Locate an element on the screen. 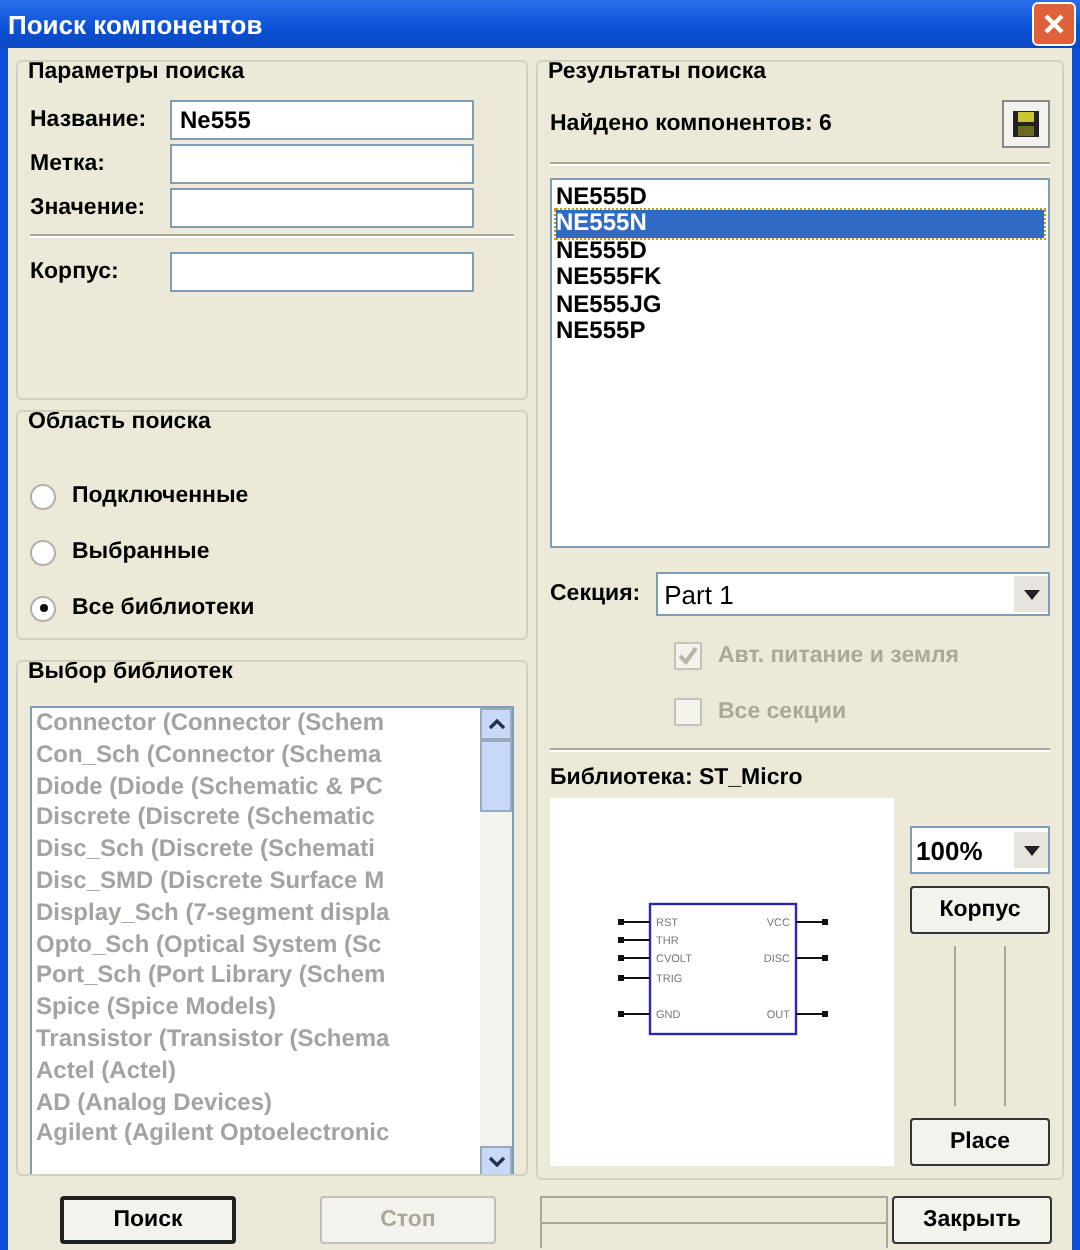  group-title: Параметры поиска is located at coordinates (136, 74).